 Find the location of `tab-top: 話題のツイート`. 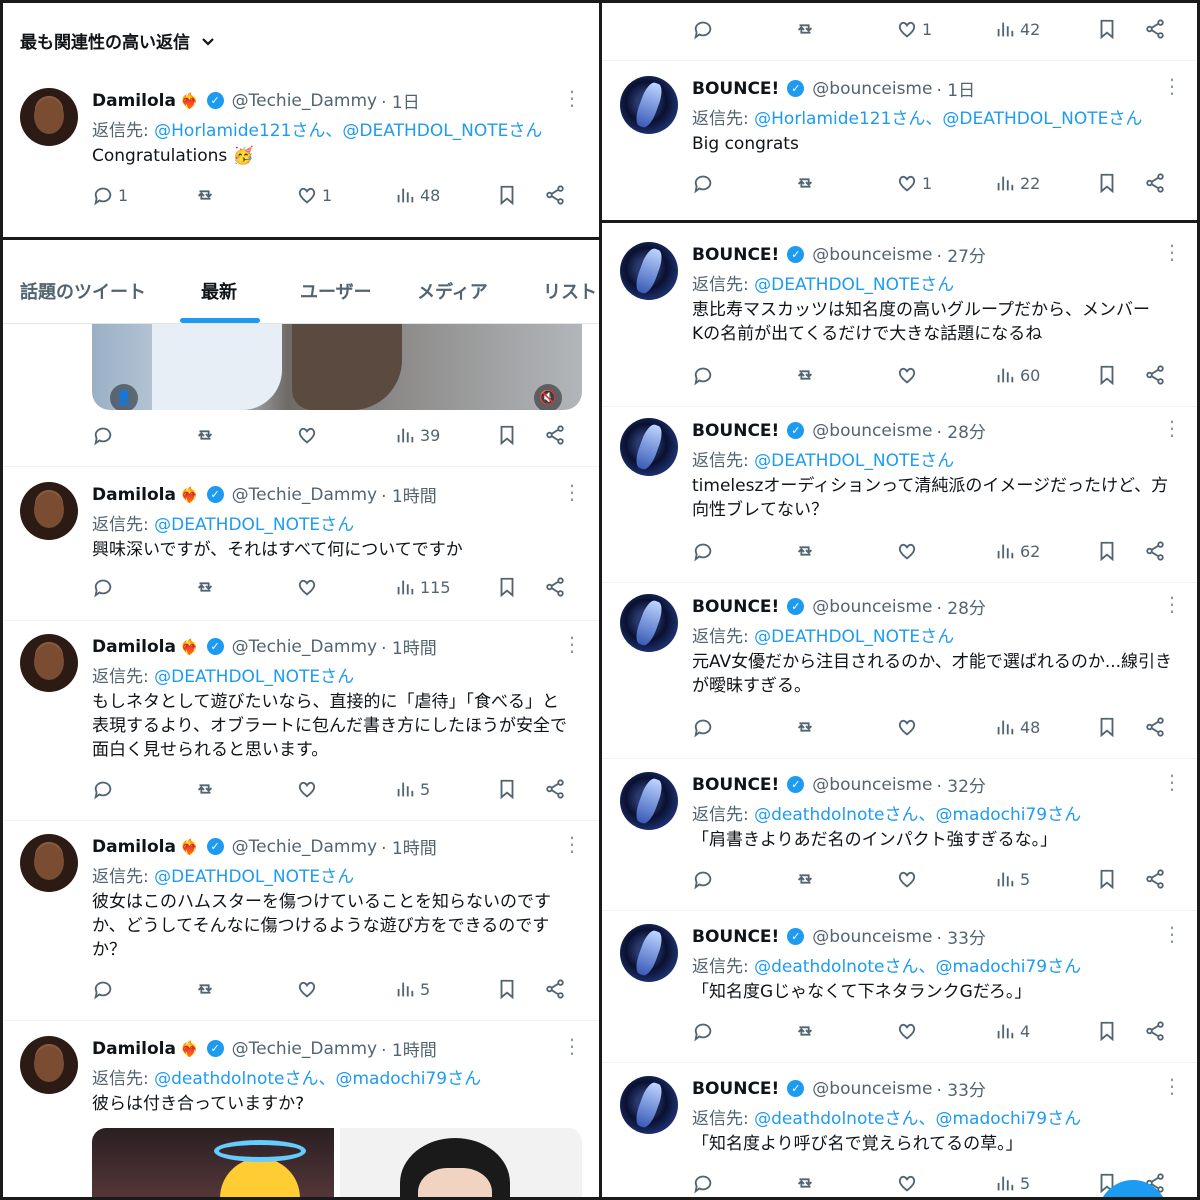

tab-top: 話題のツイート is located at coordinates (83, 291).